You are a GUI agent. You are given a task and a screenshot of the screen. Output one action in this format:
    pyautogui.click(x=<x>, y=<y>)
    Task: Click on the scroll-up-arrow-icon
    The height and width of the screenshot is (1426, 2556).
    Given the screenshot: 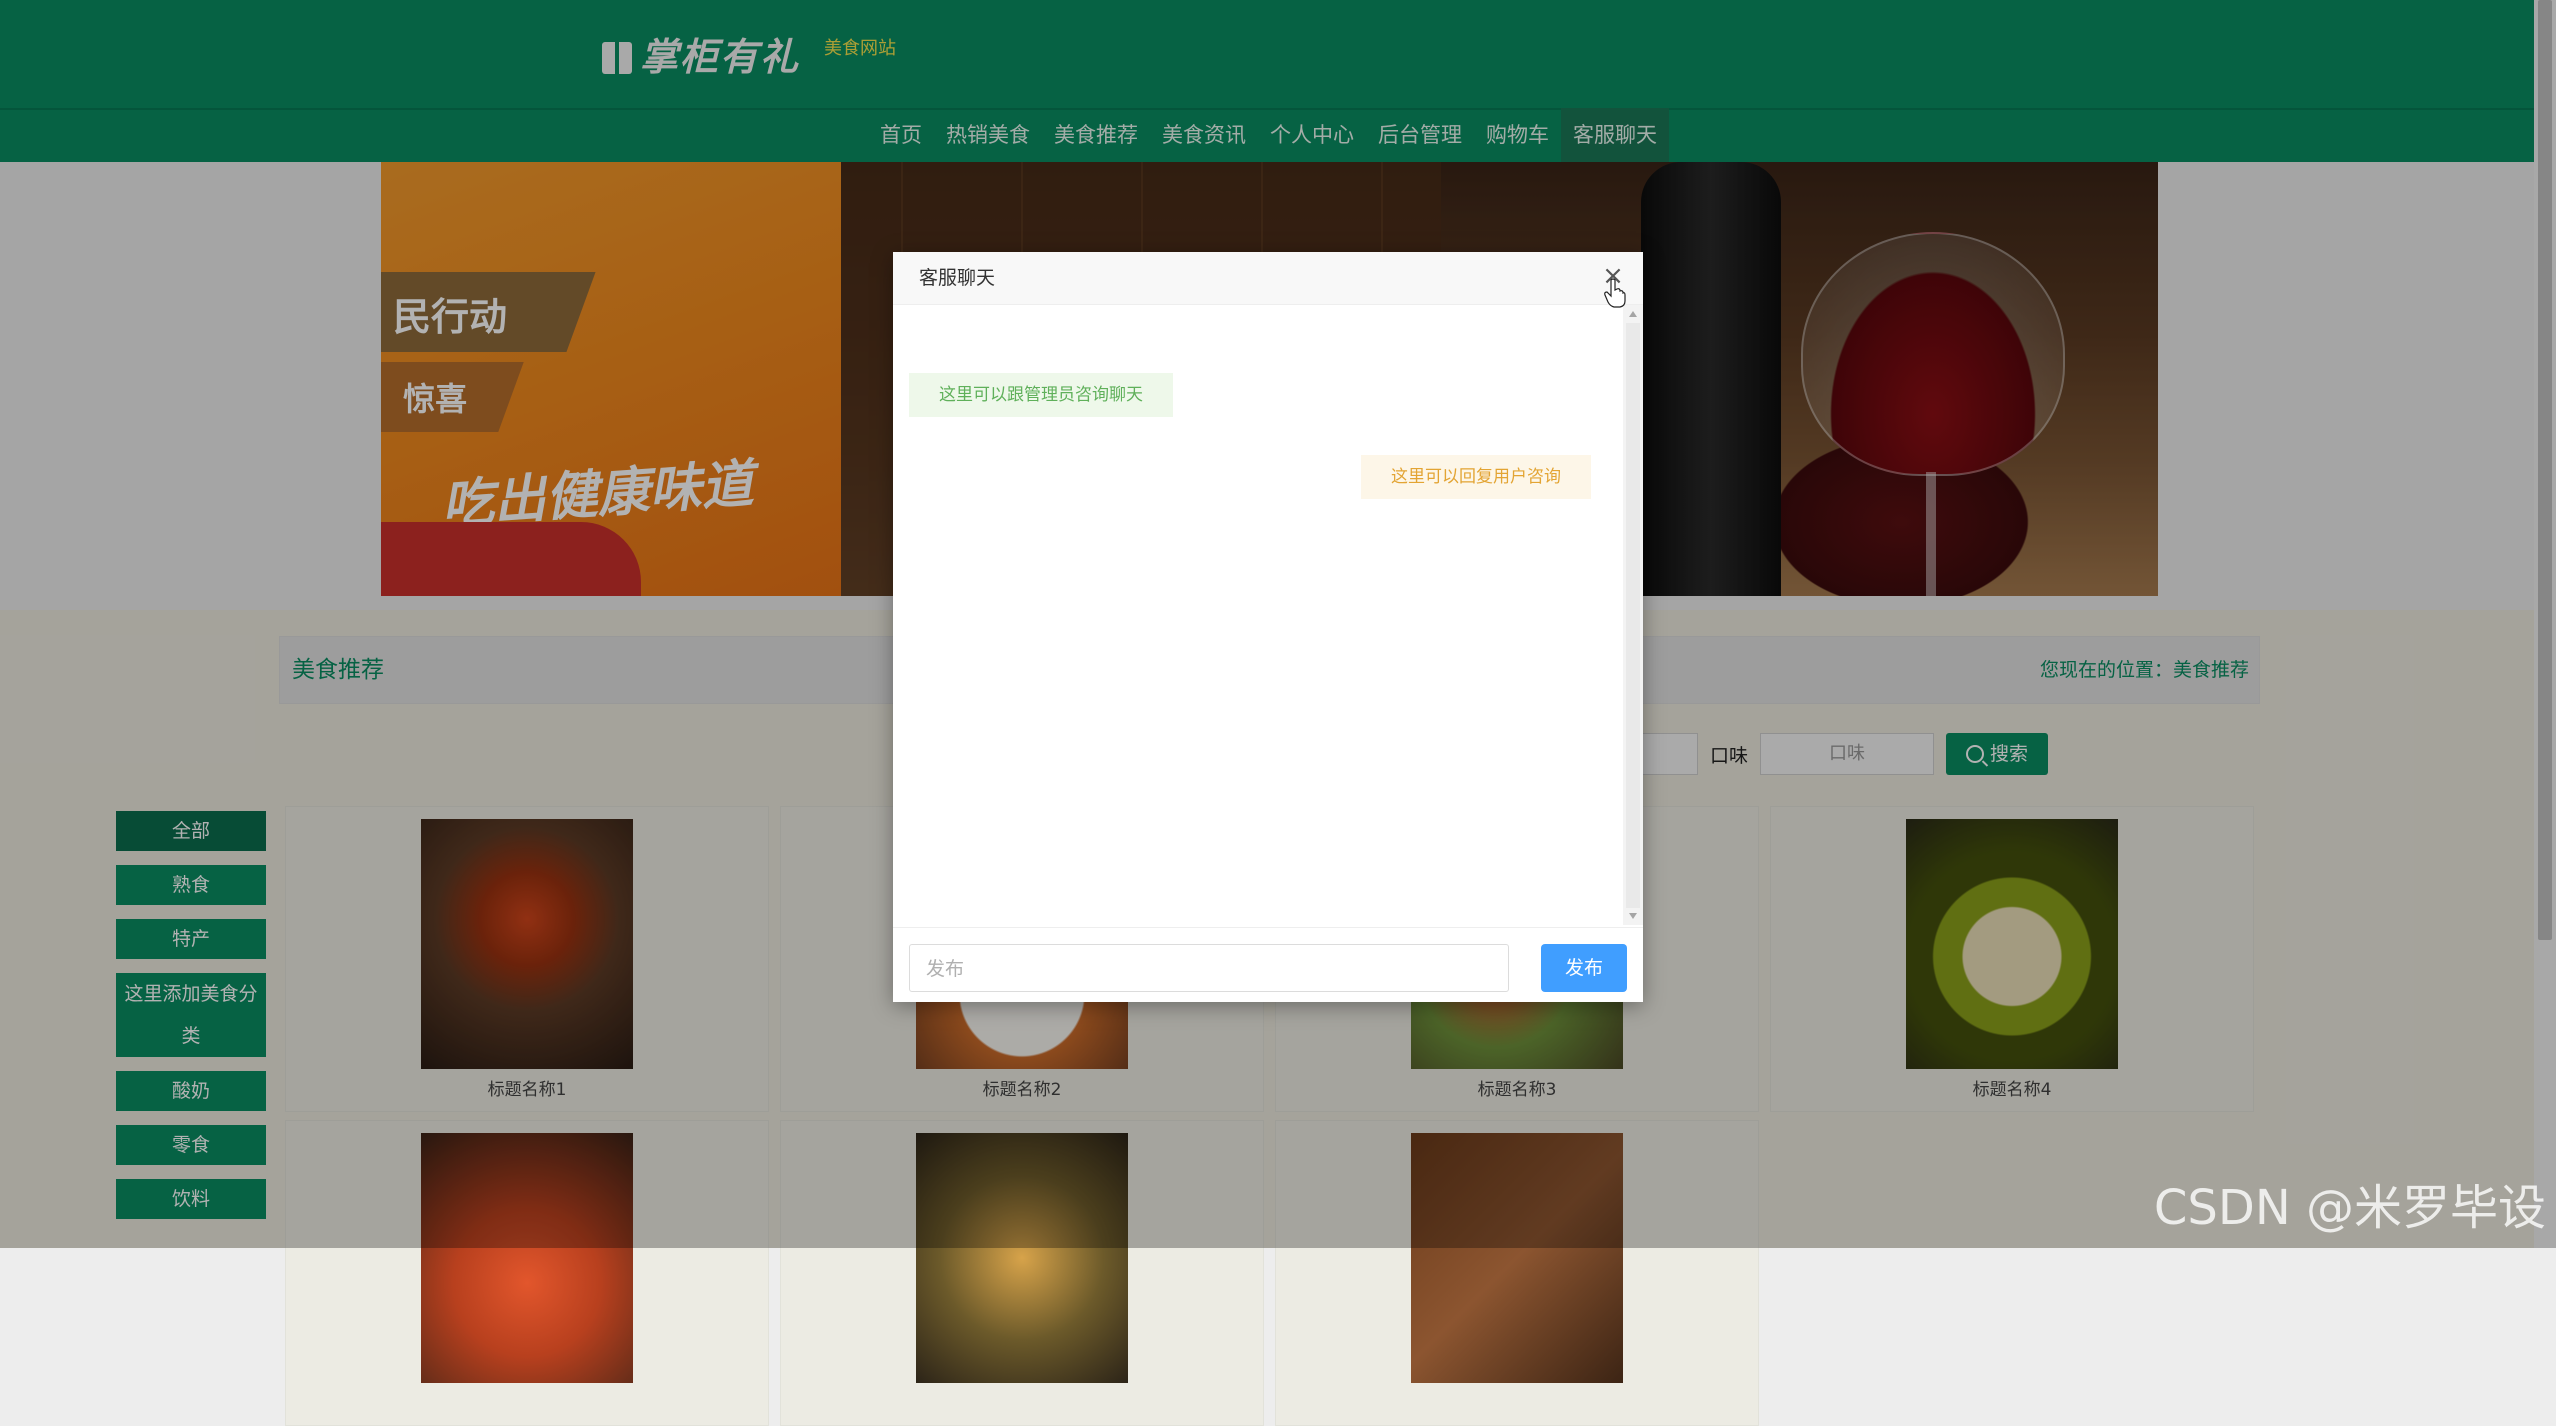 What is the action you would take?
    pyautogui.click(x=1633, y=314)
    